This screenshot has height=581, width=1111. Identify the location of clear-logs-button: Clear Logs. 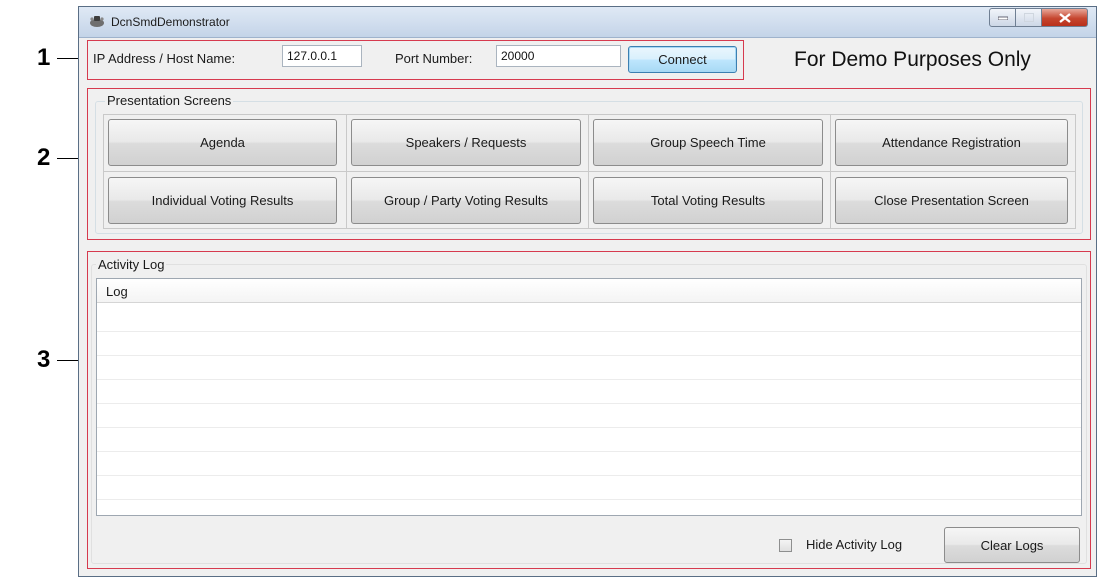
(1012, 545).